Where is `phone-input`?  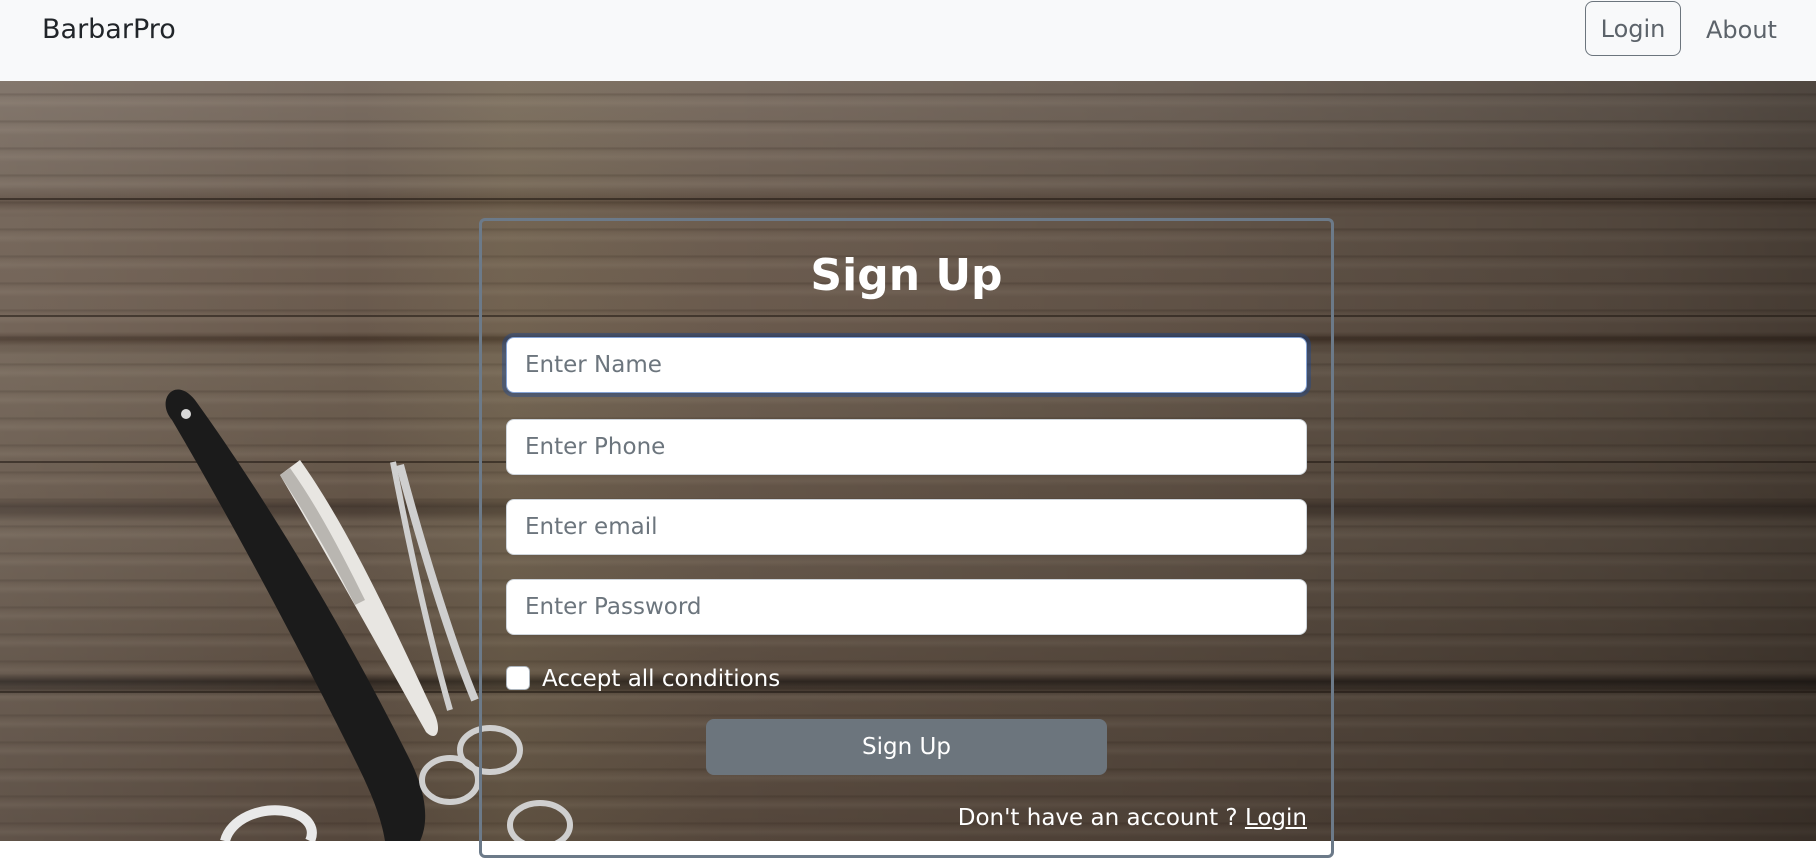
phone-input is located at coordinates (906, 447).